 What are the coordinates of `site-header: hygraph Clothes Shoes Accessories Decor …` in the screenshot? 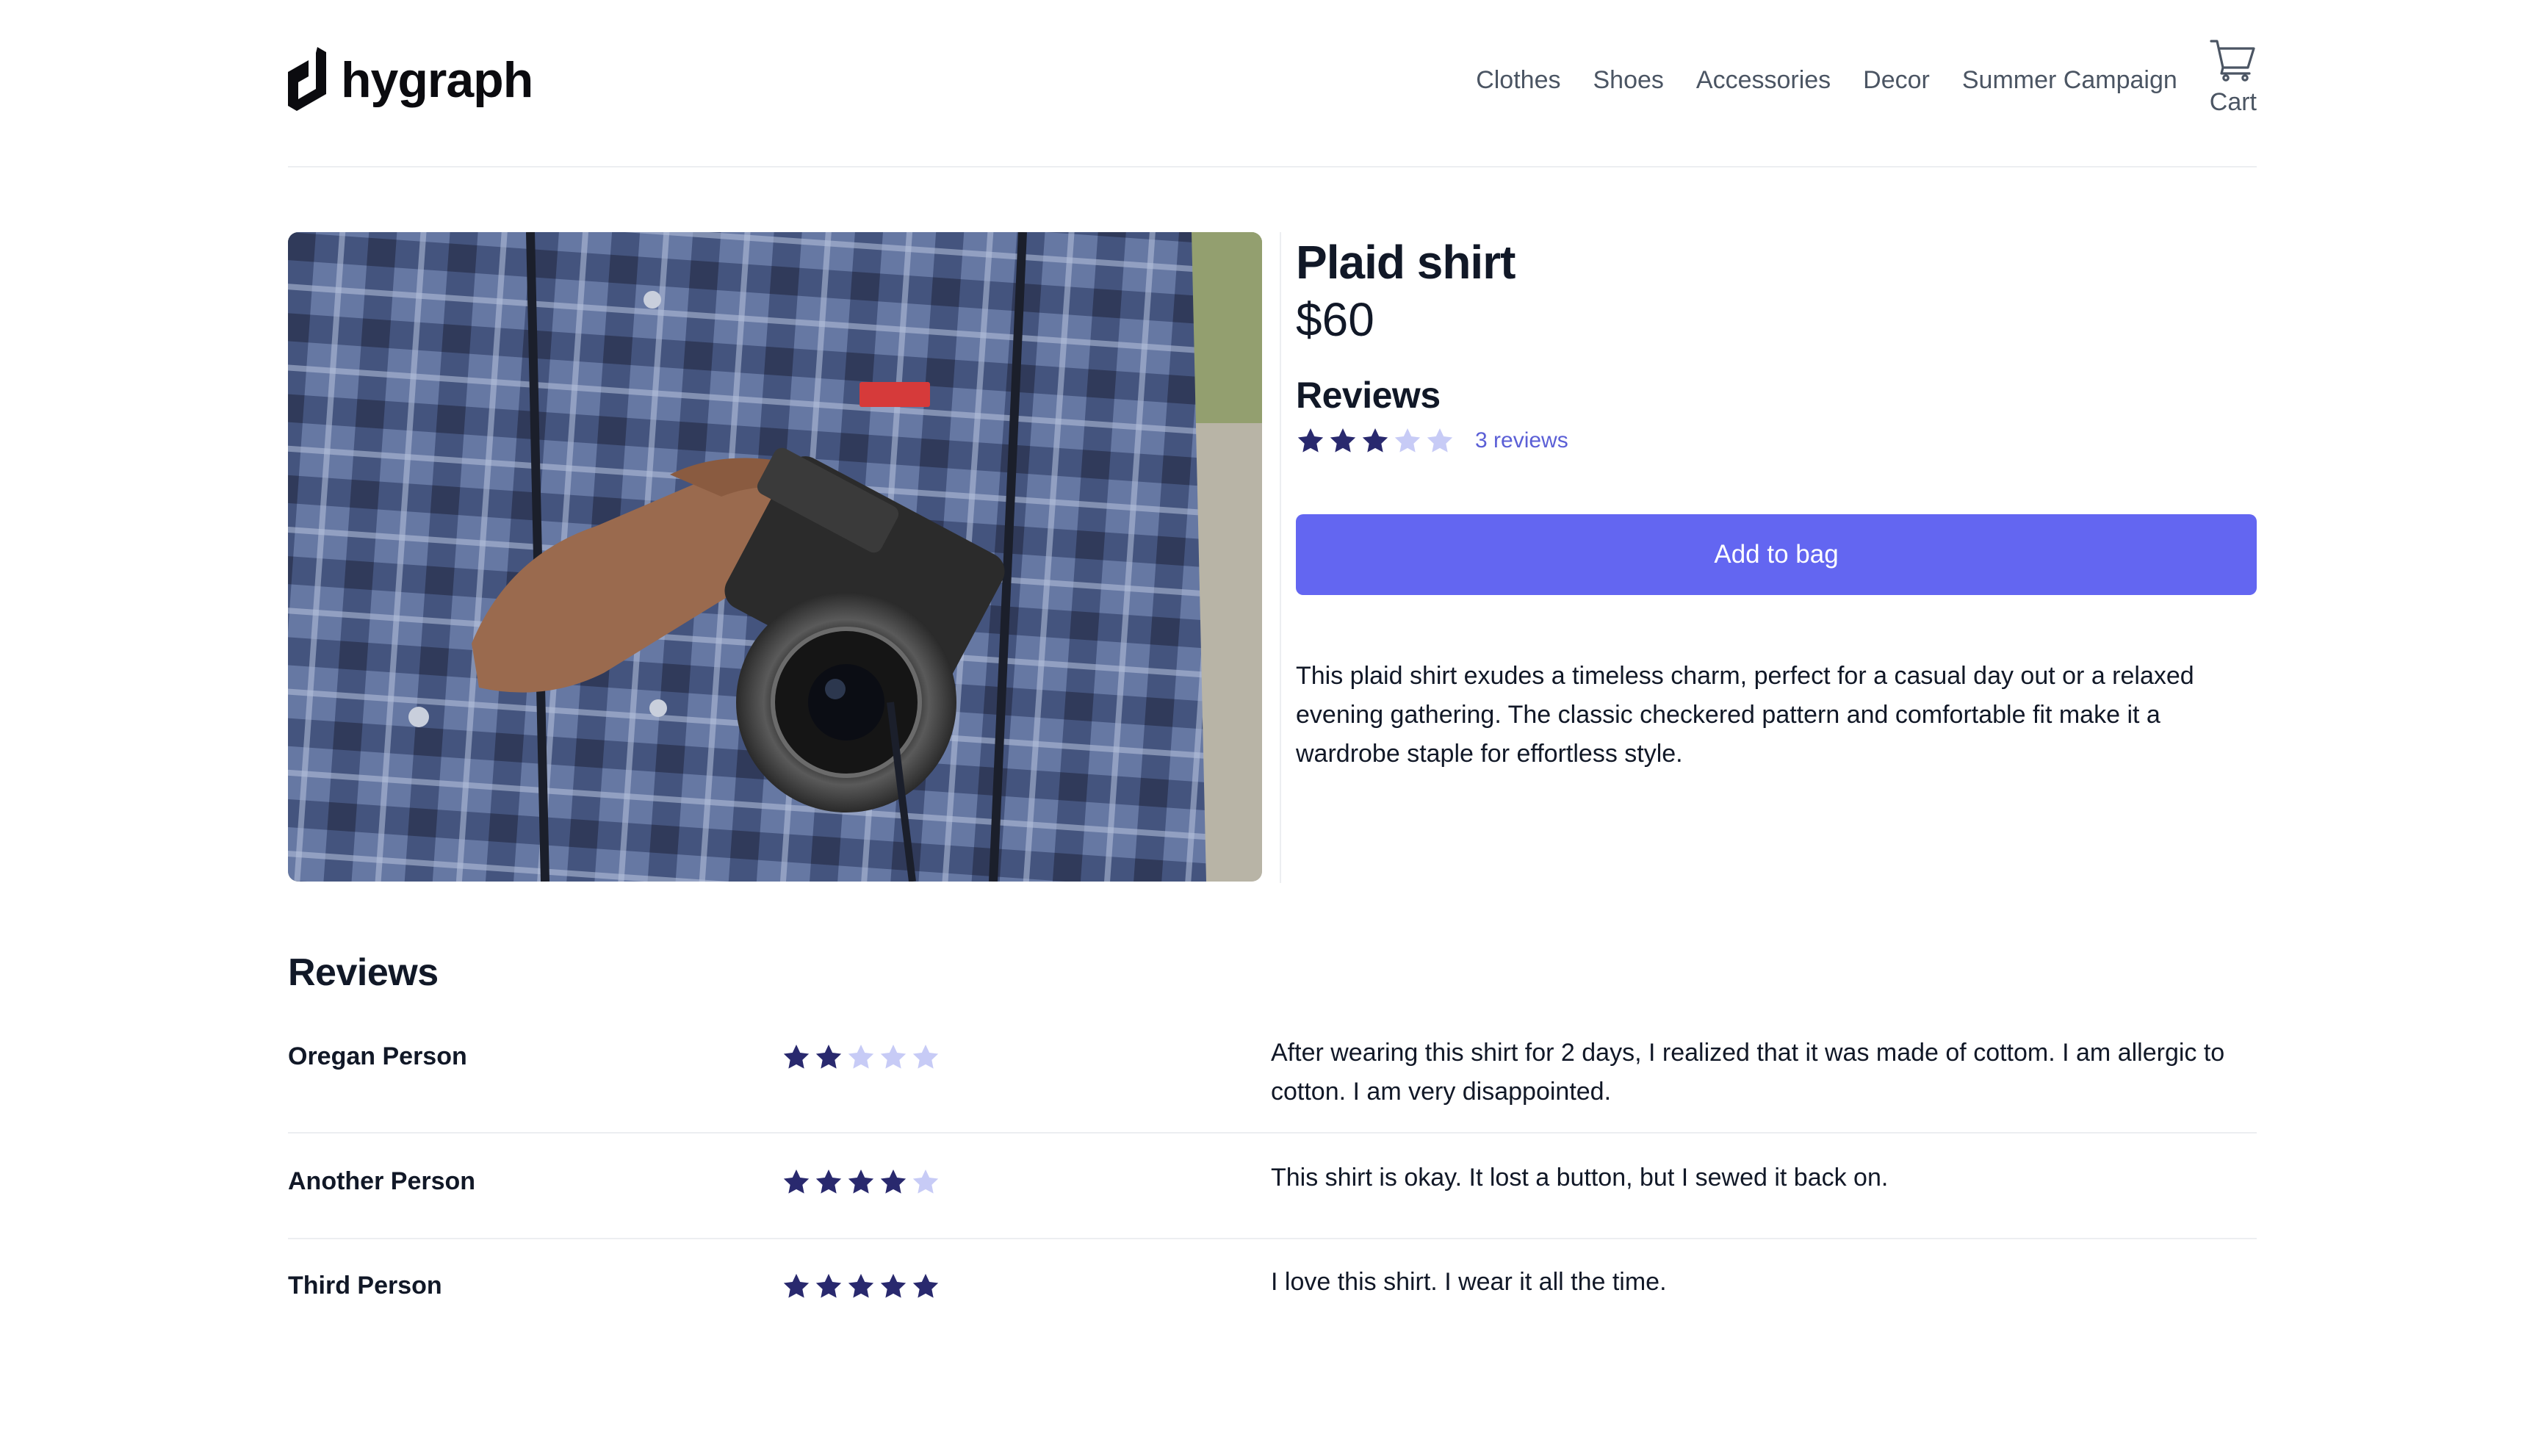 It's located at (1272, 83).